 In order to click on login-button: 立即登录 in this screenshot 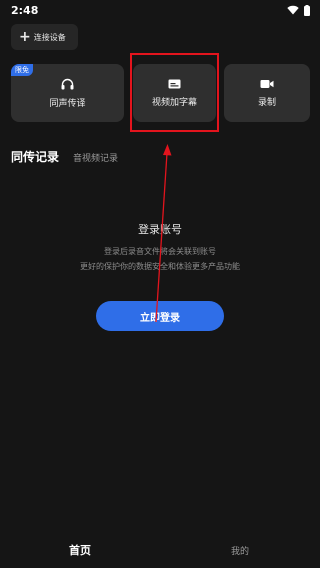, I will do `click(160, 316)`.